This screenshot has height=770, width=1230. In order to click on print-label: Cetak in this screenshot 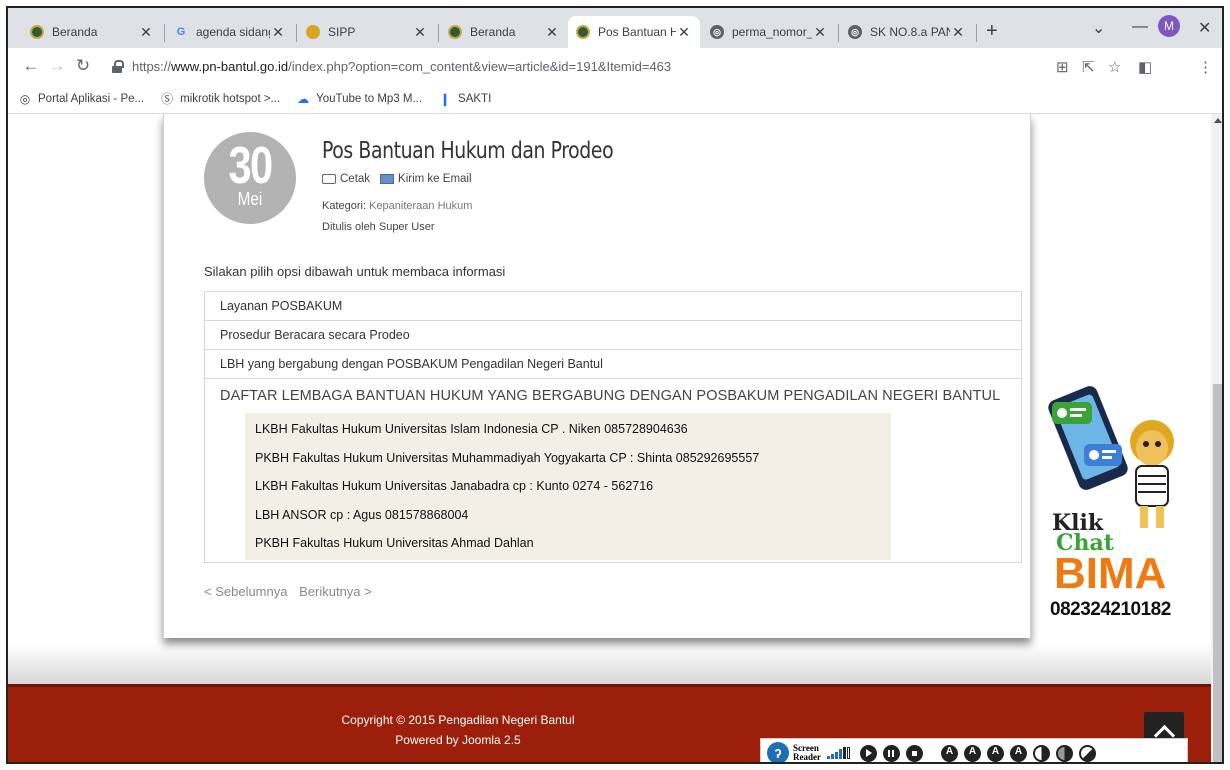, I will do `click(355, 179)`.